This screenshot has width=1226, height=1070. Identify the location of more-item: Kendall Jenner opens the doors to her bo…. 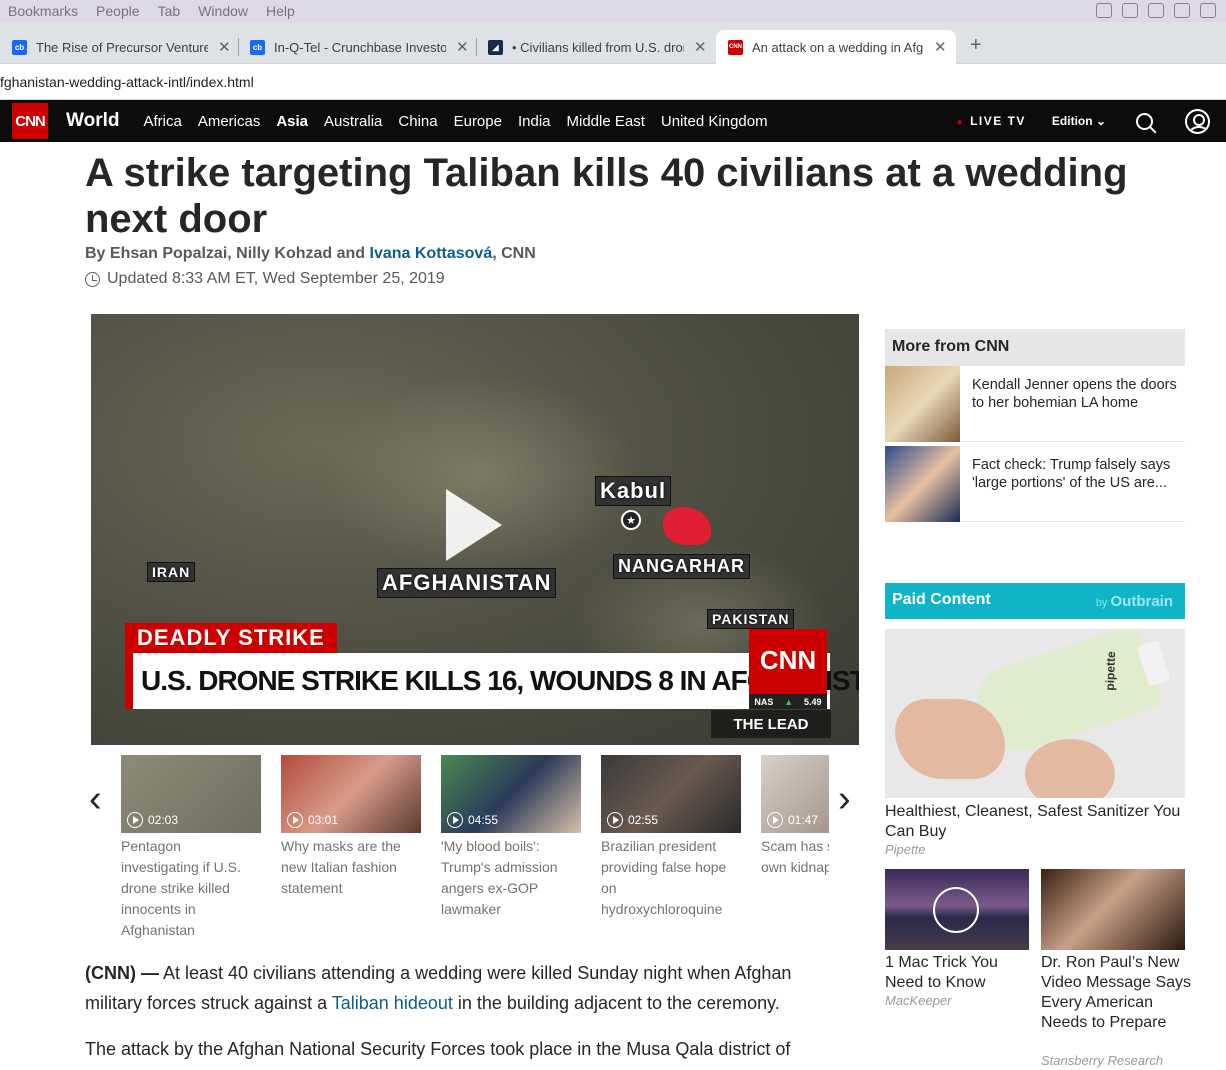
(1035, 404).